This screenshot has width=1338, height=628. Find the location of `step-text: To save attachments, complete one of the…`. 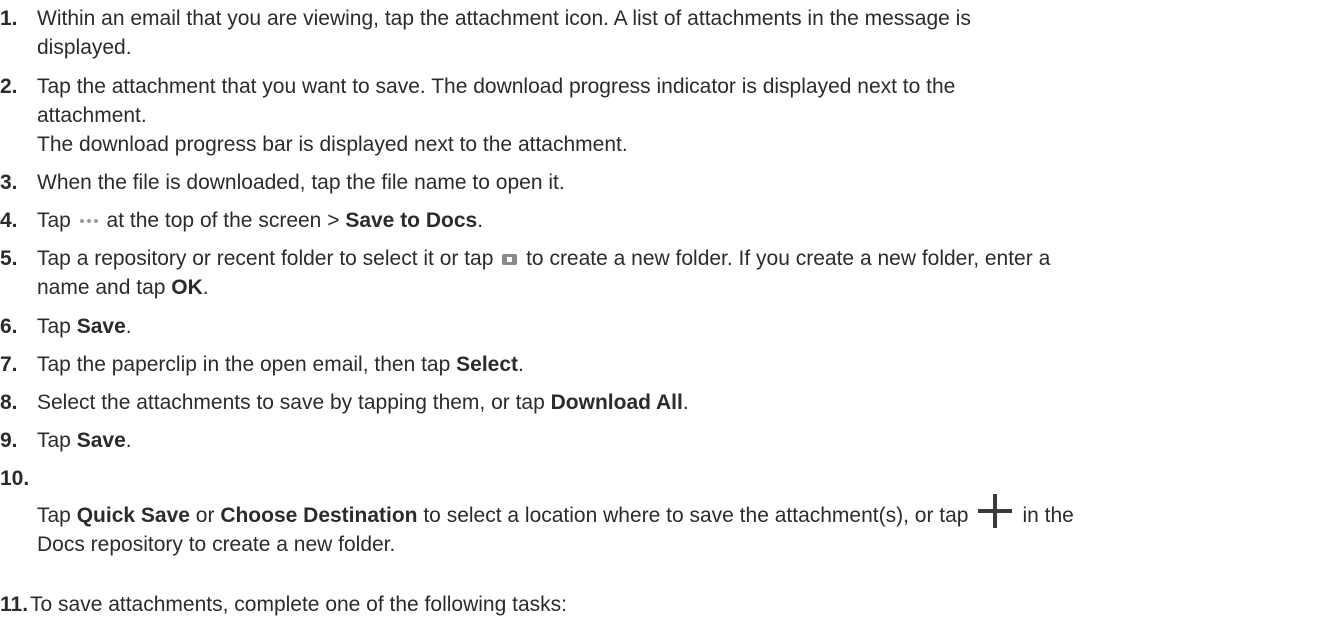

step-text: To save attachments, complete one of the… is located at coordinates (298, 604).